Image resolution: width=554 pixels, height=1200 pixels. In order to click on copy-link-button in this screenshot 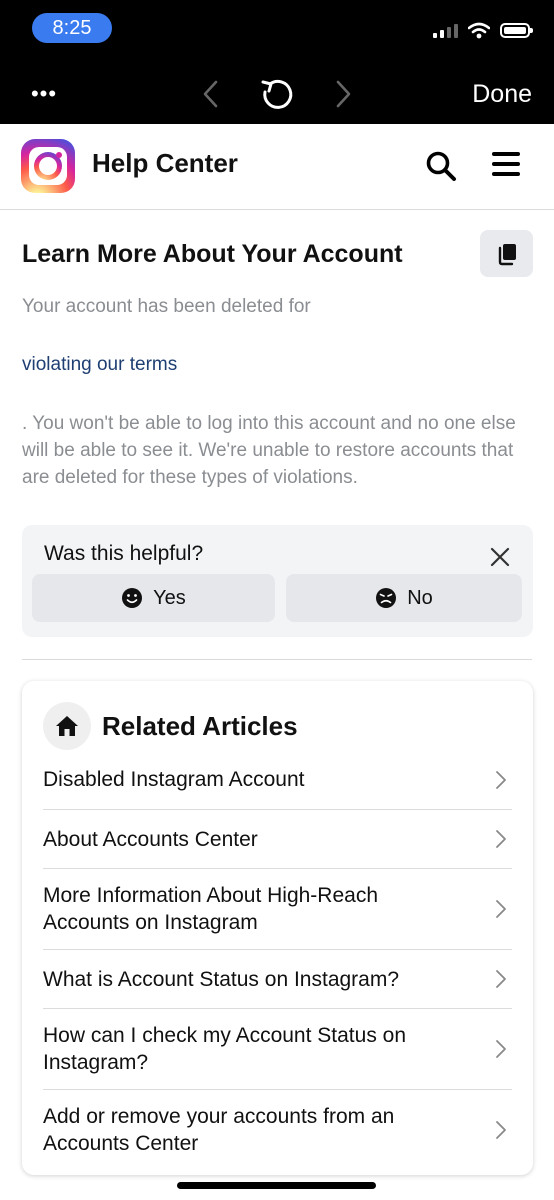, I will do `click(506, 253)`.